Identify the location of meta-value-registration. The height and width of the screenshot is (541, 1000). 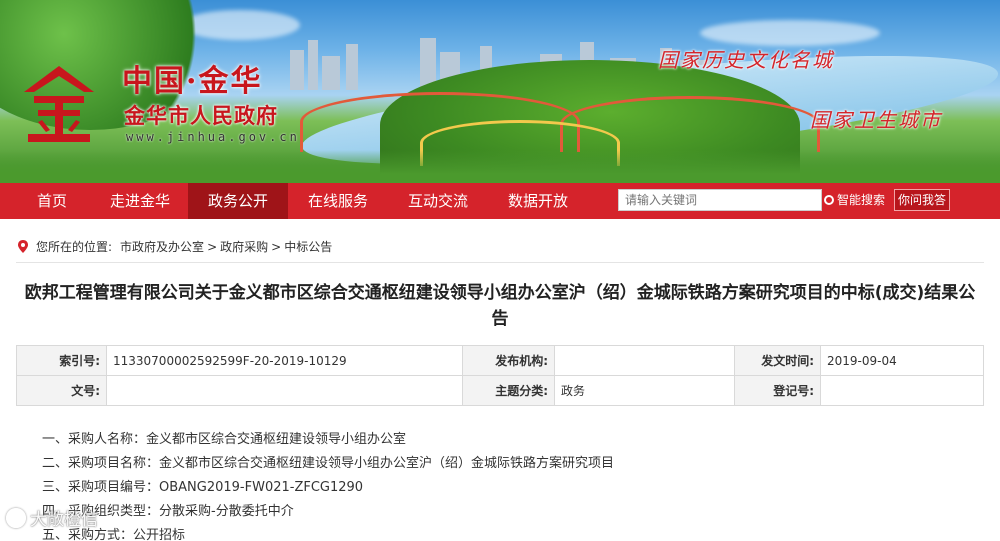
(902, 390).